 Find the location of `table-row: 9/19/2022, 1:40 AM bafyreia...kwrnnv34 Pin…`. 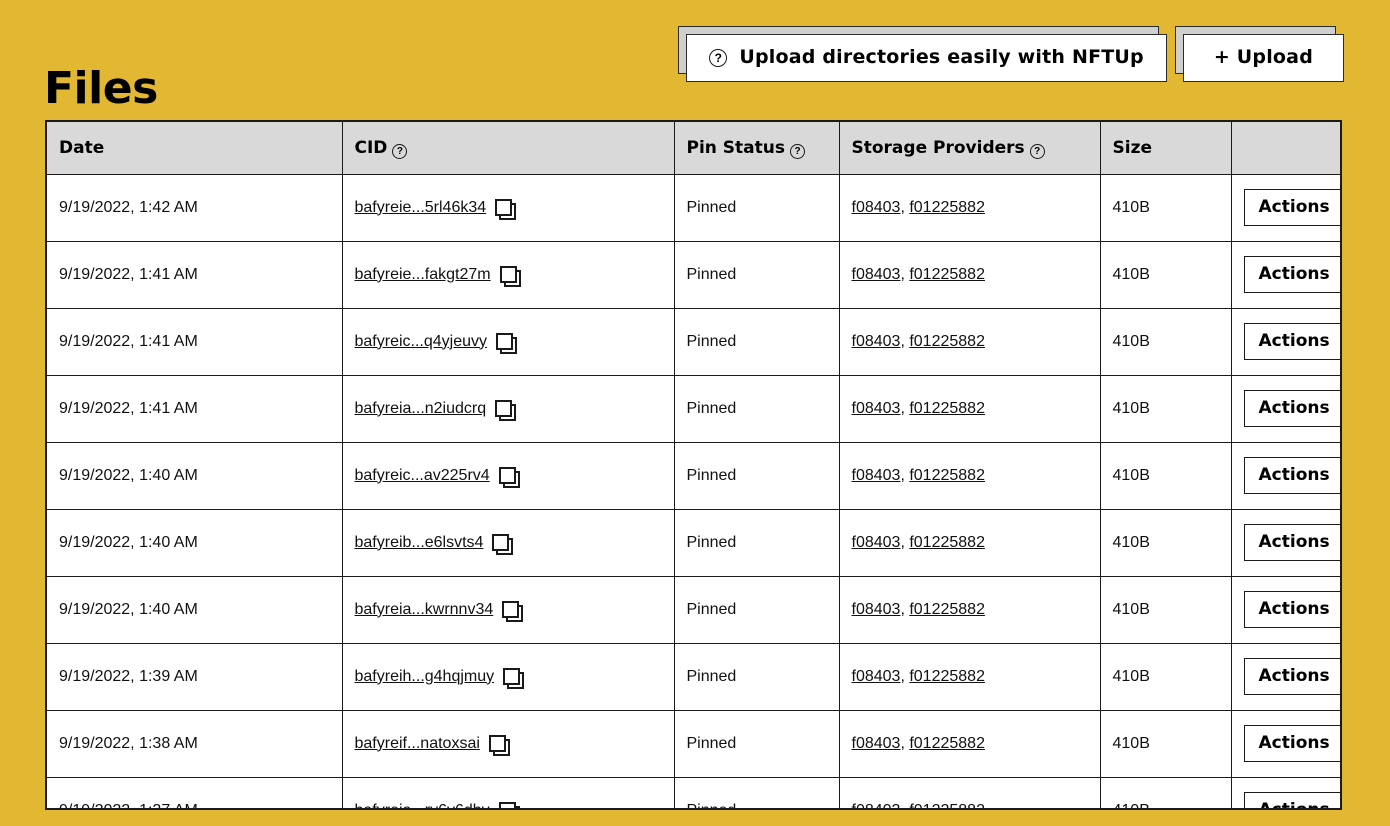

table-row: 9/19/2022, 1:40 AM bafyreia...kwrnnv34 Pin… is located at coordinates (693, 610).